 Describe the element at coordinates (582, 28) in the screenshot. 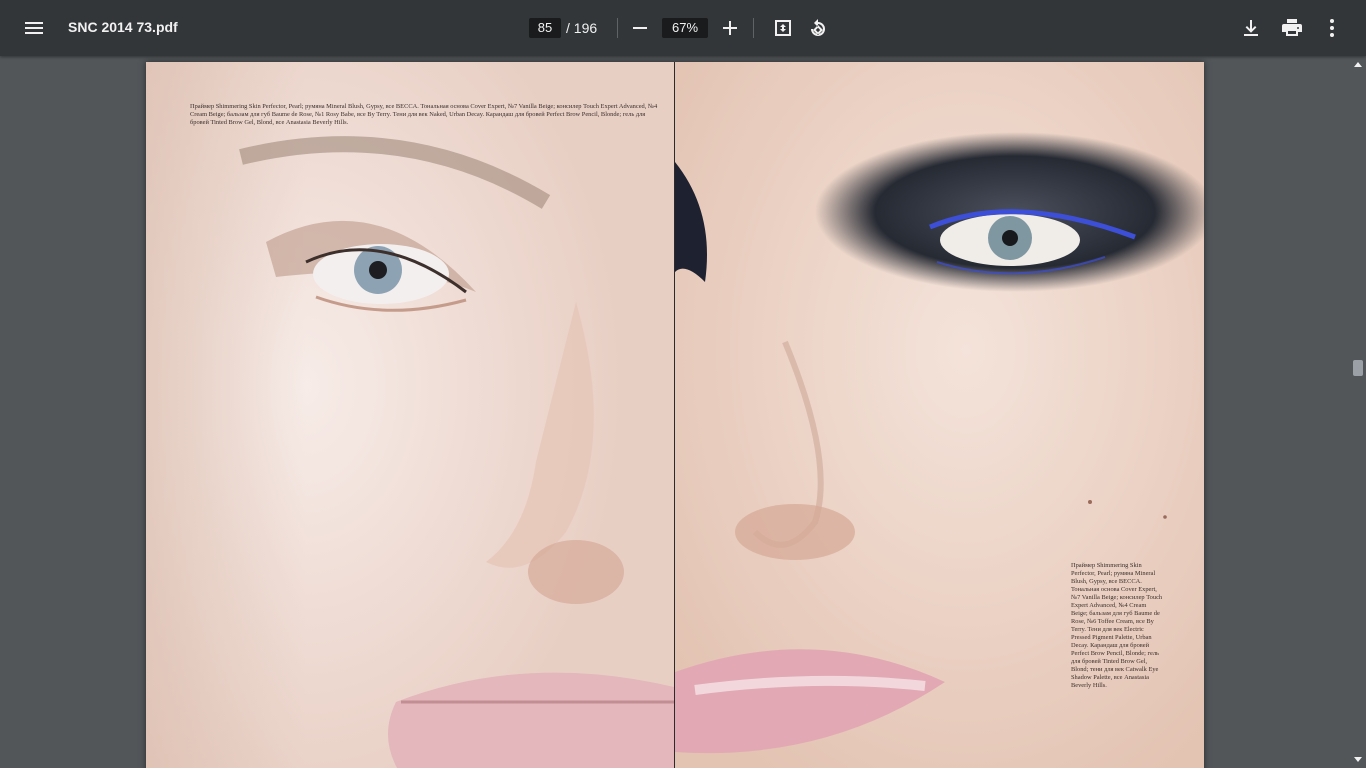

I see `page-total: / 196` at that location.